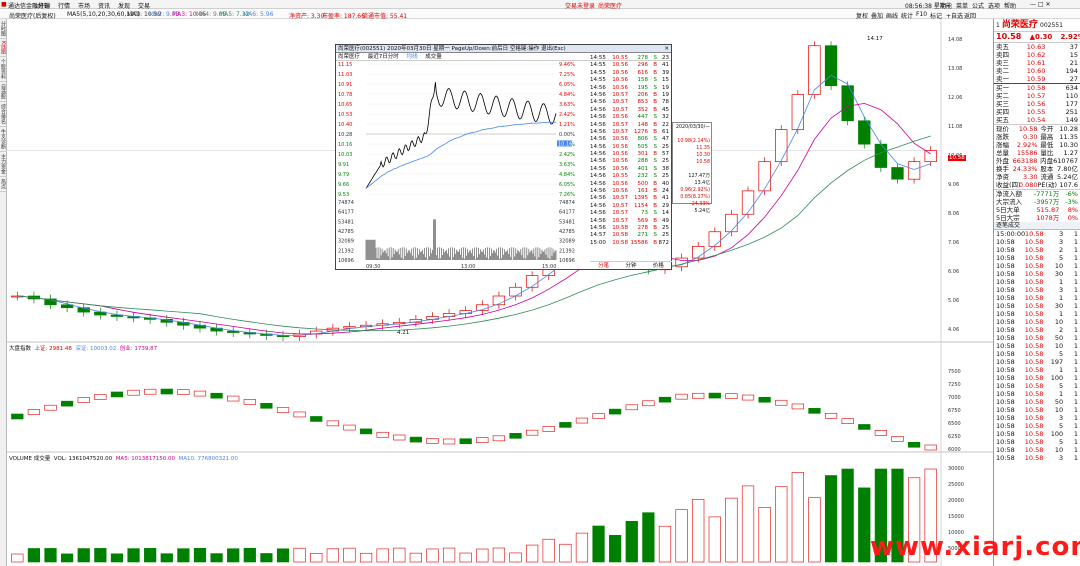  I want to click on flow-row-cell: -7771万, so click(1046, 194).